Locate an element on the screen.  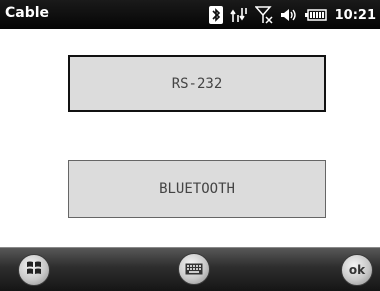
rs232-button: RS-232 is located at coordinates (197, 83).